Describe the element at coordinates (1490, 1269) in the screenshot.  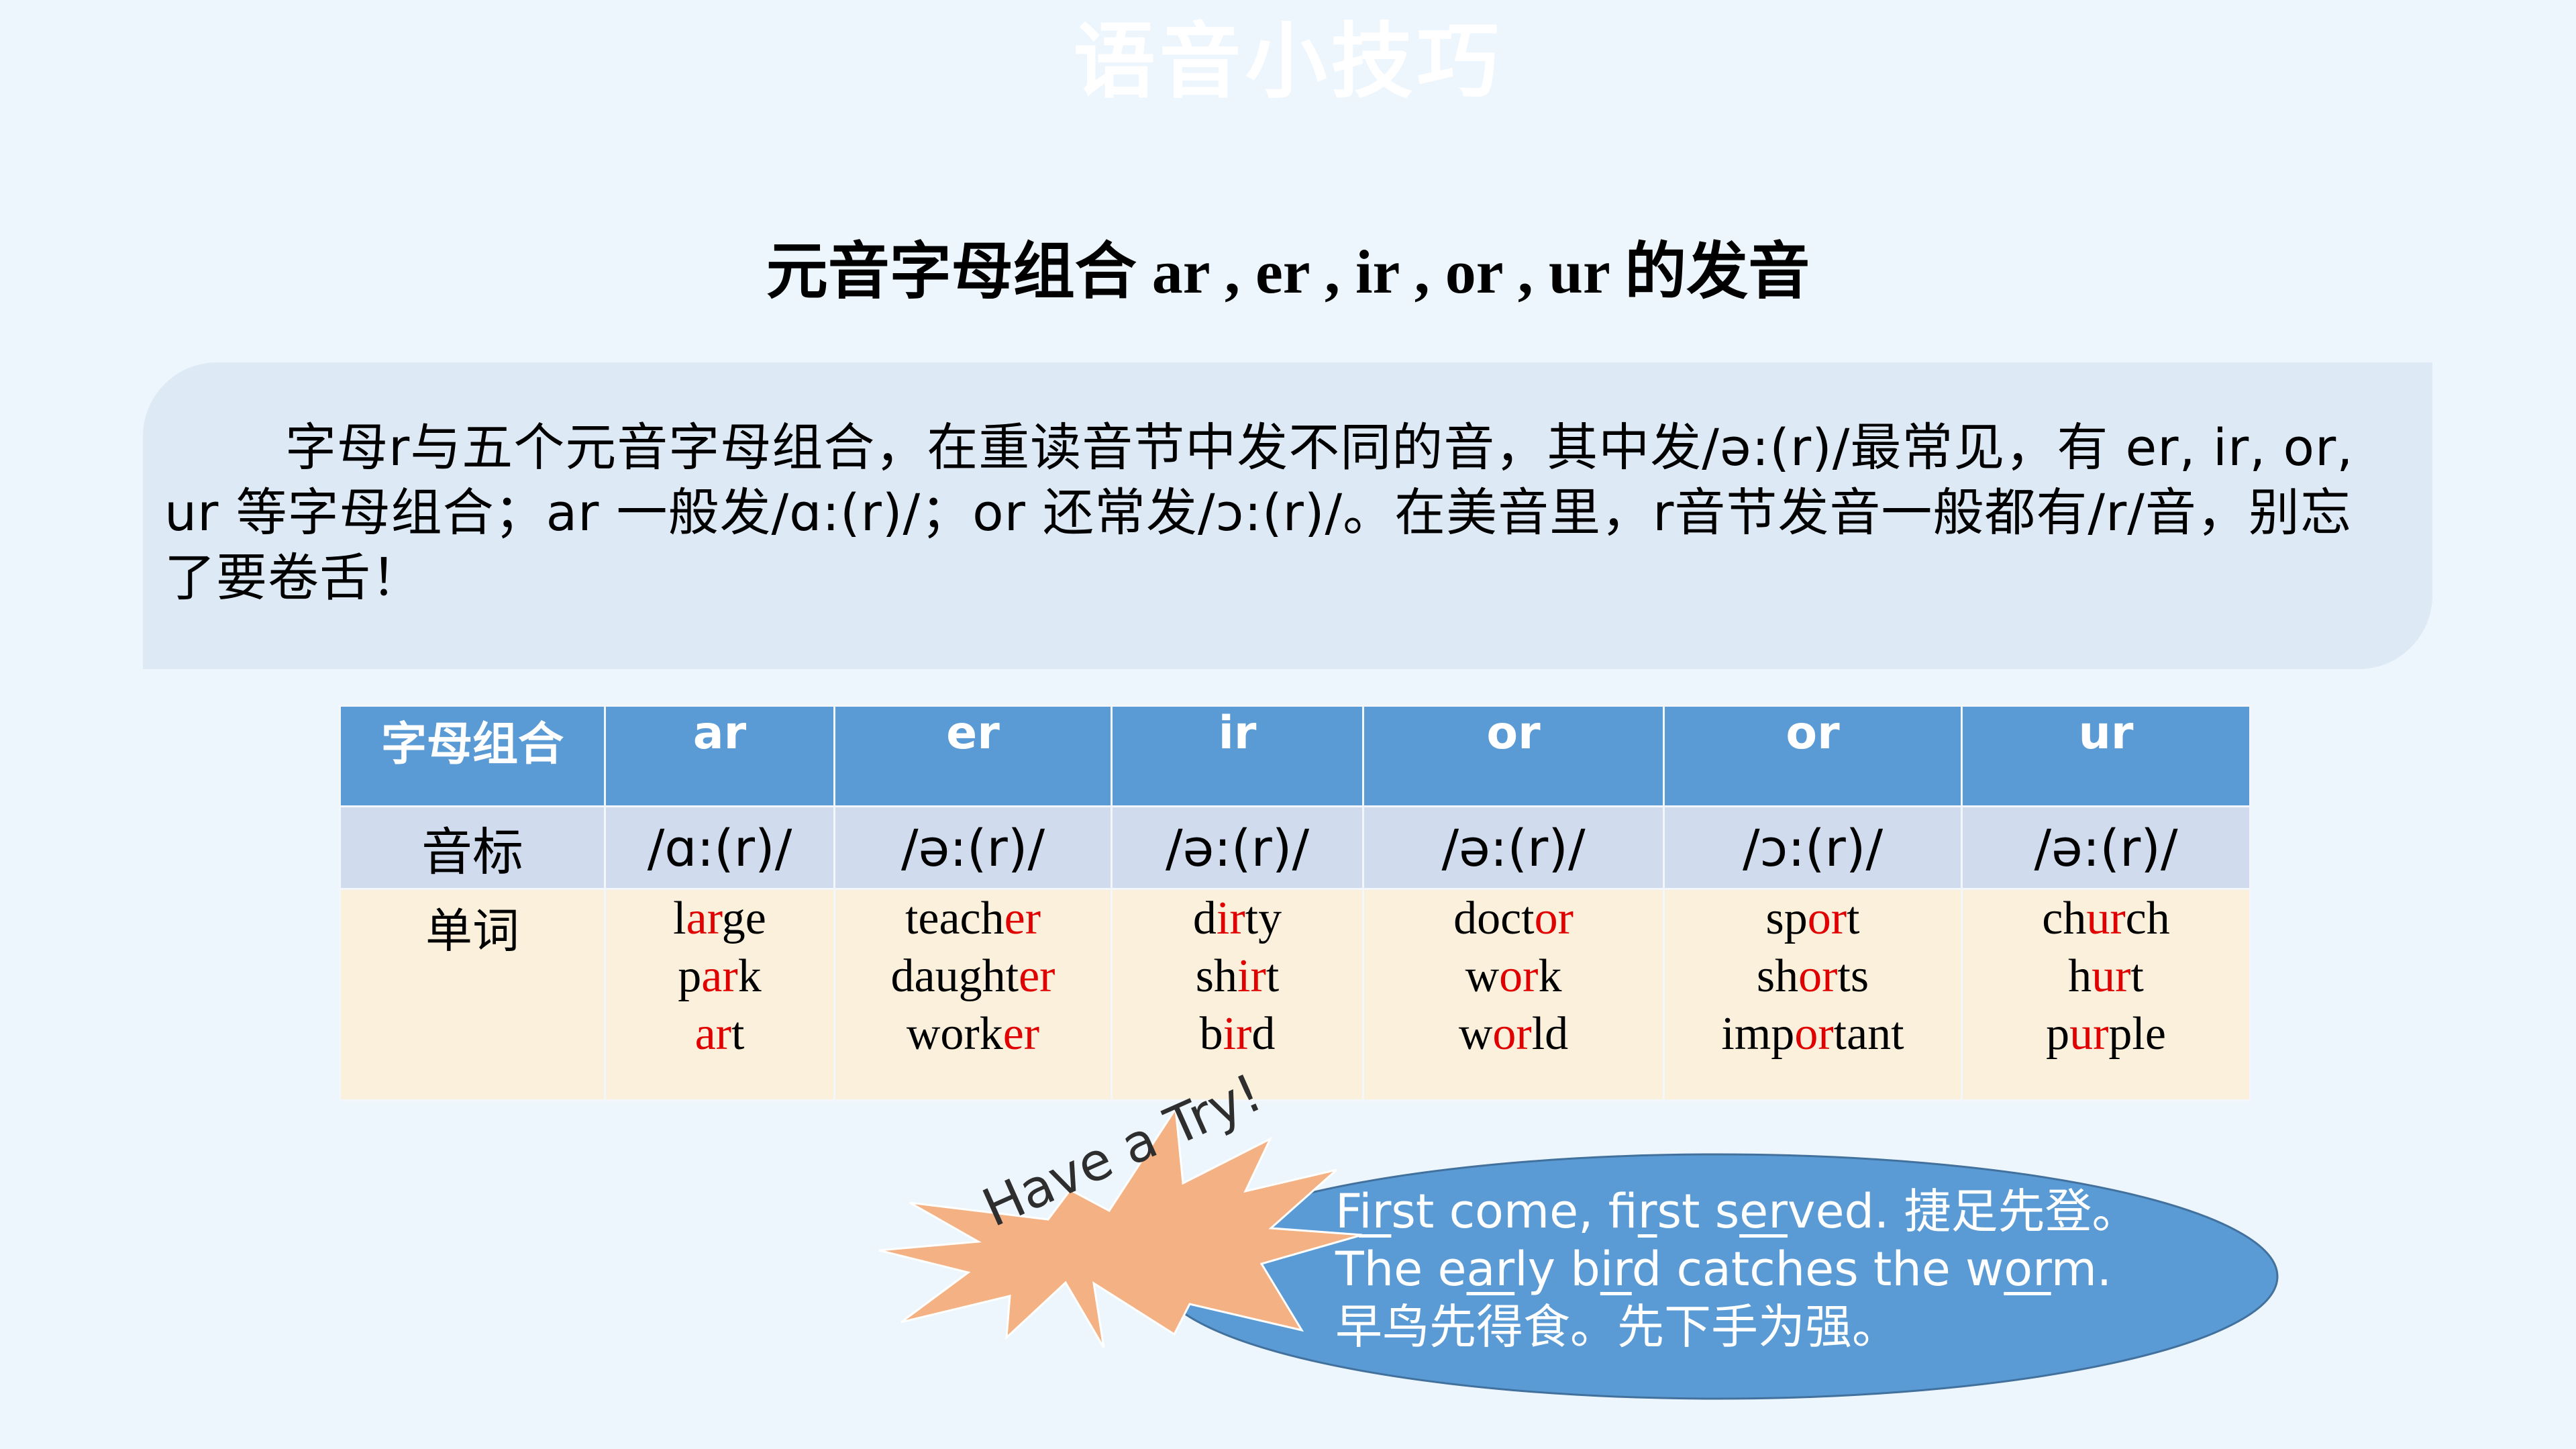
I see `underlined-combo: ar` at that location.